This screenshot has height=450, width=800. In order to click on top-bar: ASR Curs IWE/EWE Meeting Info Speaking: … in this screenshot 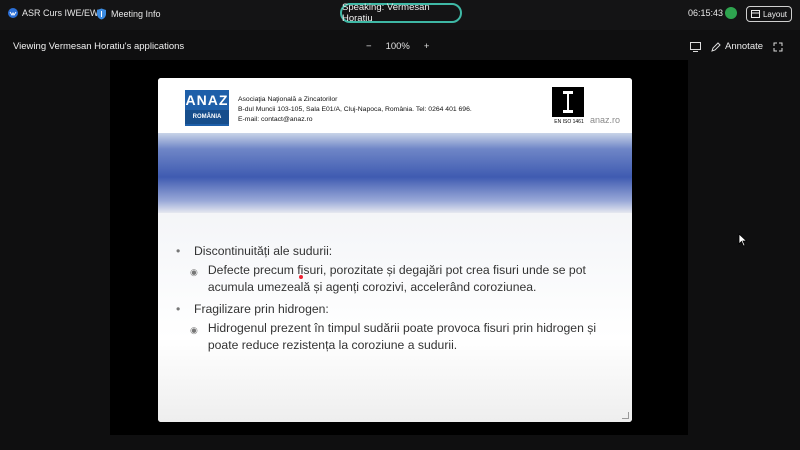, I will do `click(400, 15)`.